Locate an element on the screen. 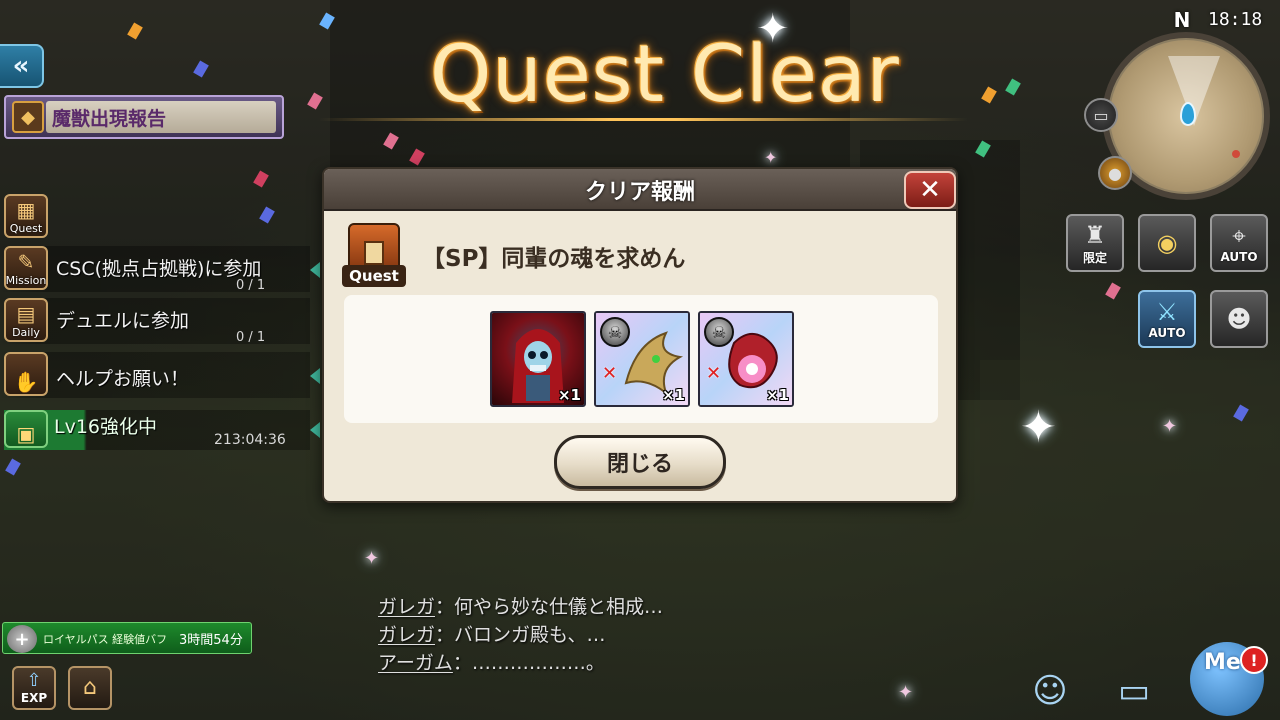  player-marker-icon is located at coordinates (1188, 114).